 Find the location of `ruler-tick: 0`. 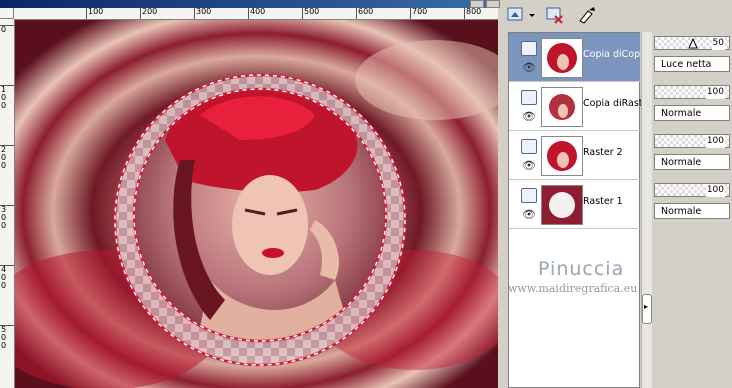

ruler-tick: 0 is located at coordinates (7, 29).